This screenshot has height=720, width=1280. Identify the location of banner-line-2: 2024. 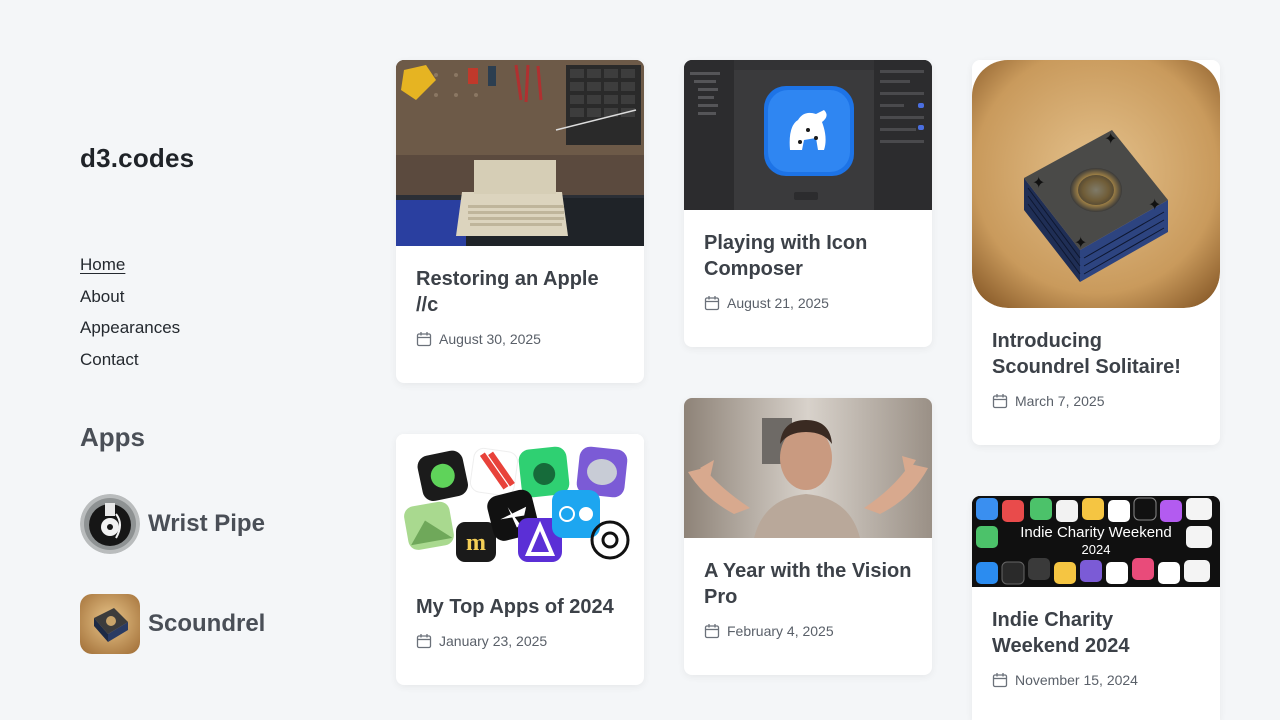
(1096, 549).